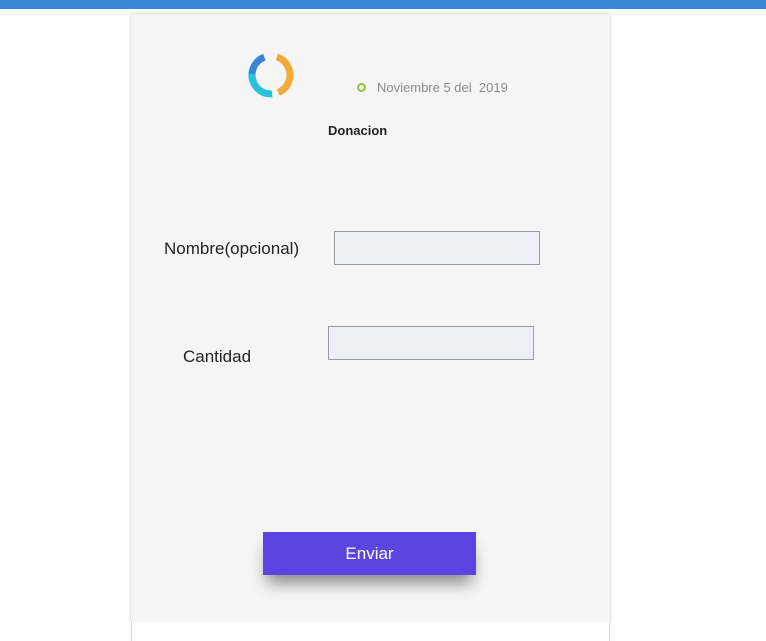 This screenshot has height=641, width=766. I want to click on amount-label: Cantidad, so click(217, 356).